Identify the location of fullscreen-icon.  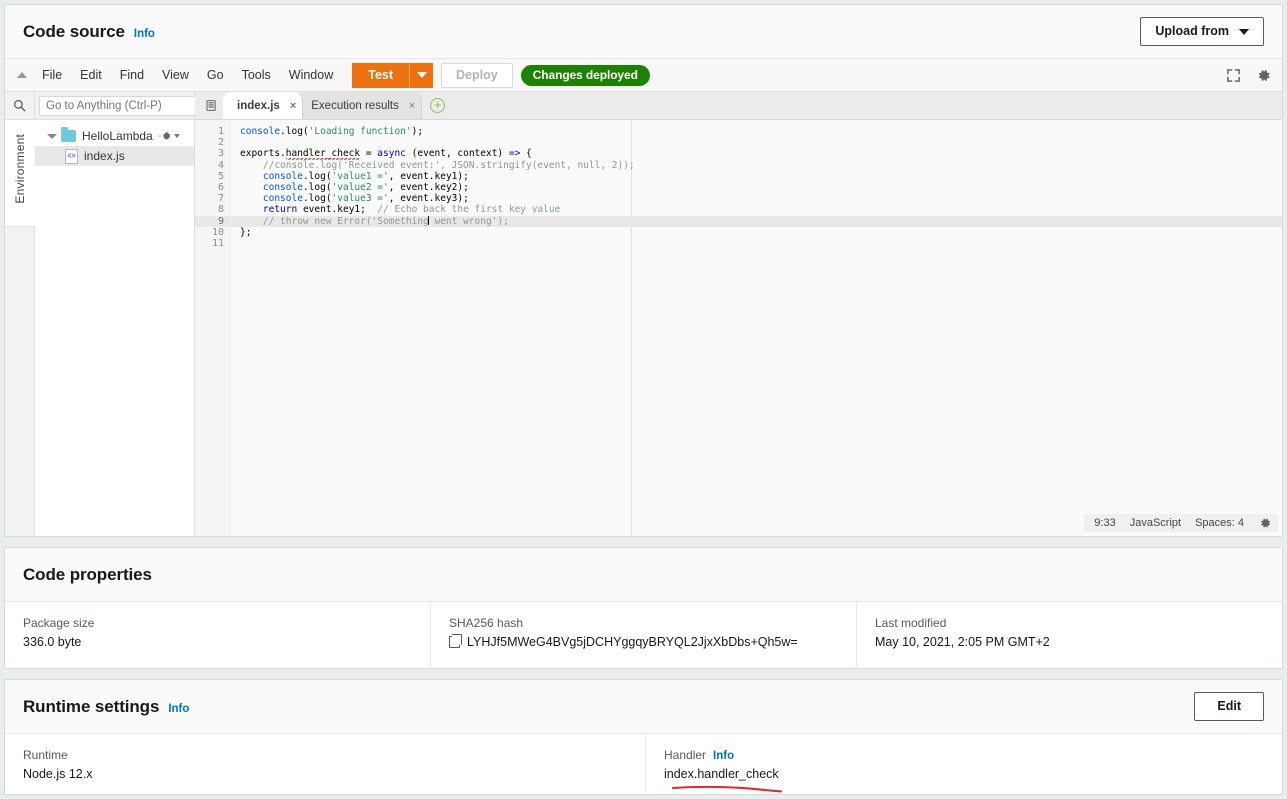
(1233, 75).